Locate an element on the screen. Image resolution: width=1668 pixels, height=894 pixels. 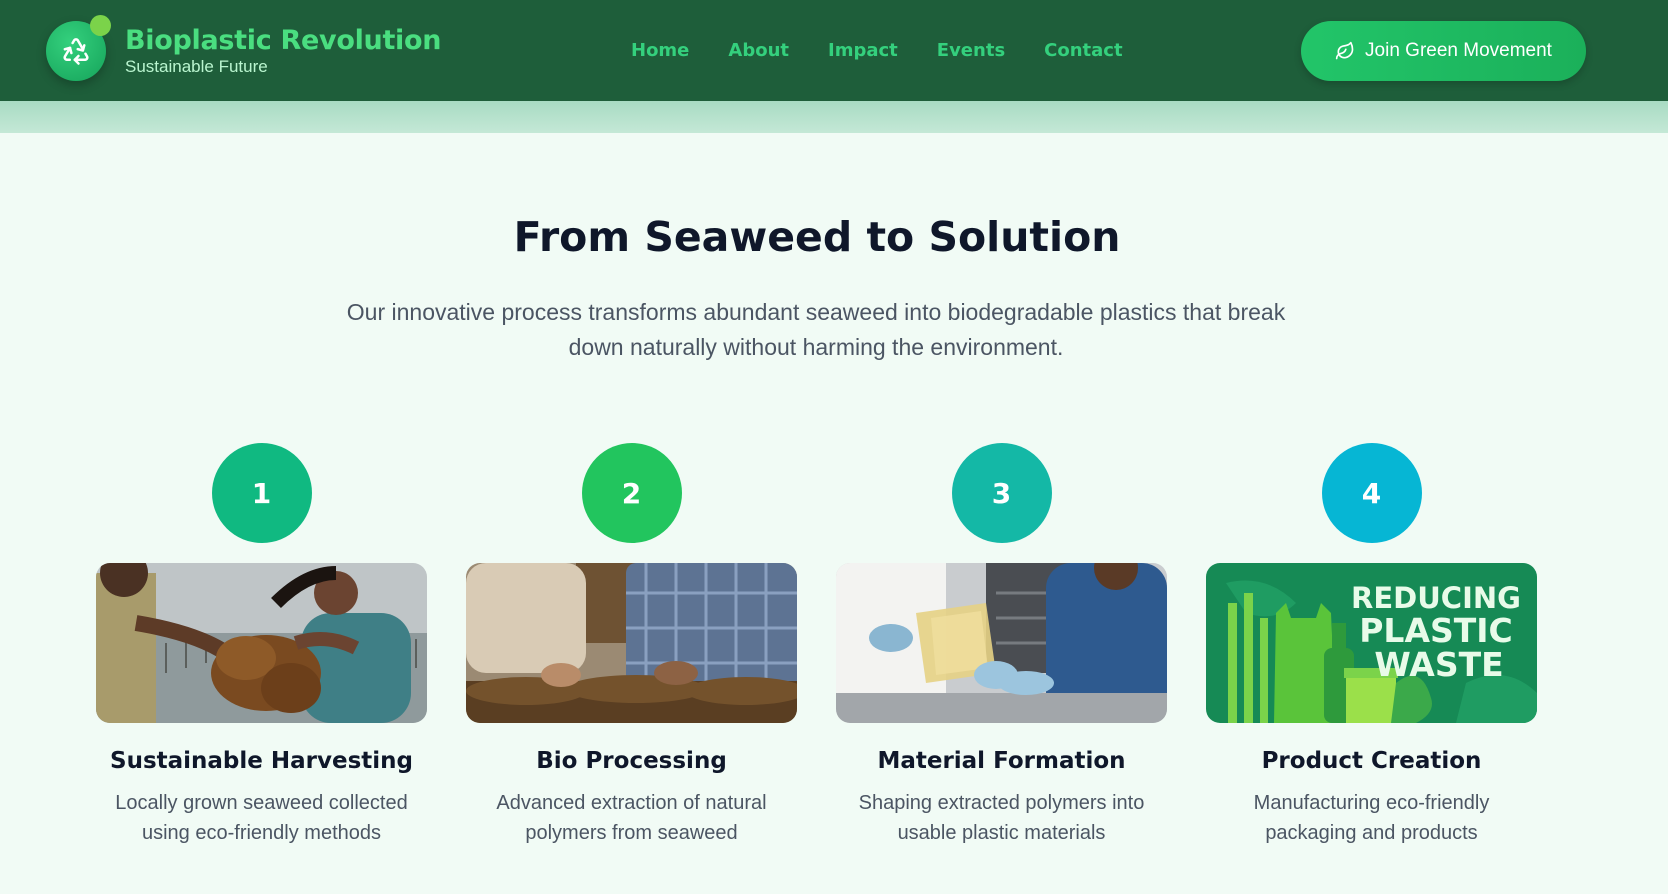
step-number-badge: 1 is located at coordinates (261, 493).